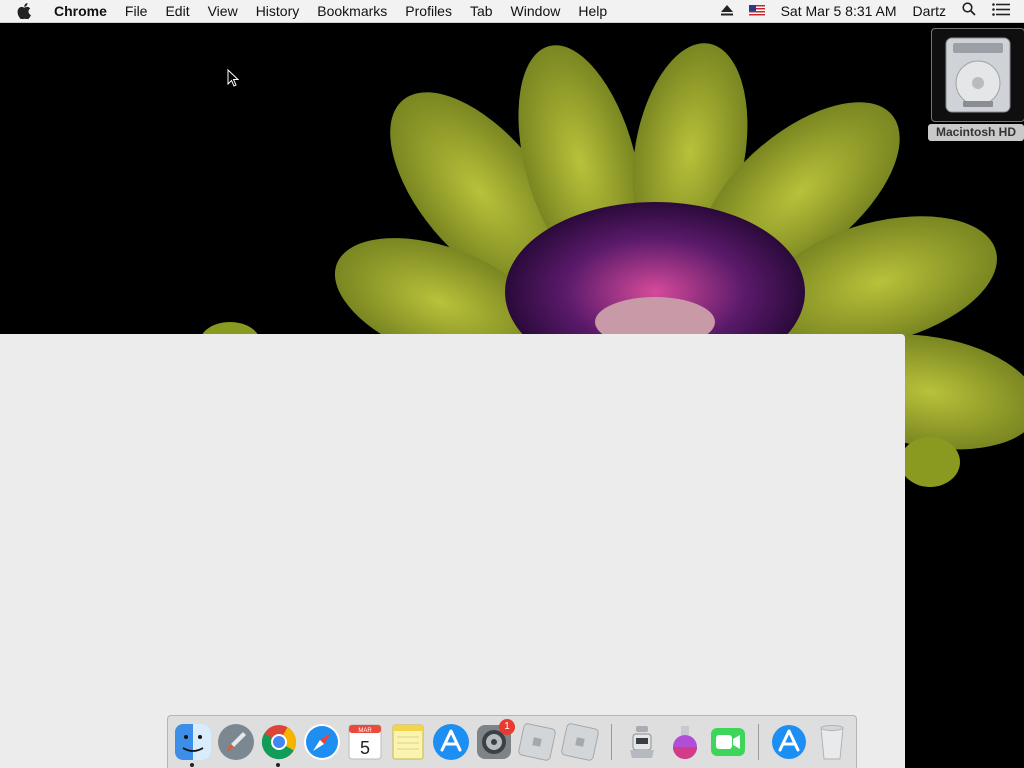 Image resolution: width=1024 pixels, height=768 pixels. I want to click on menu-history: History, so click(278, 11).